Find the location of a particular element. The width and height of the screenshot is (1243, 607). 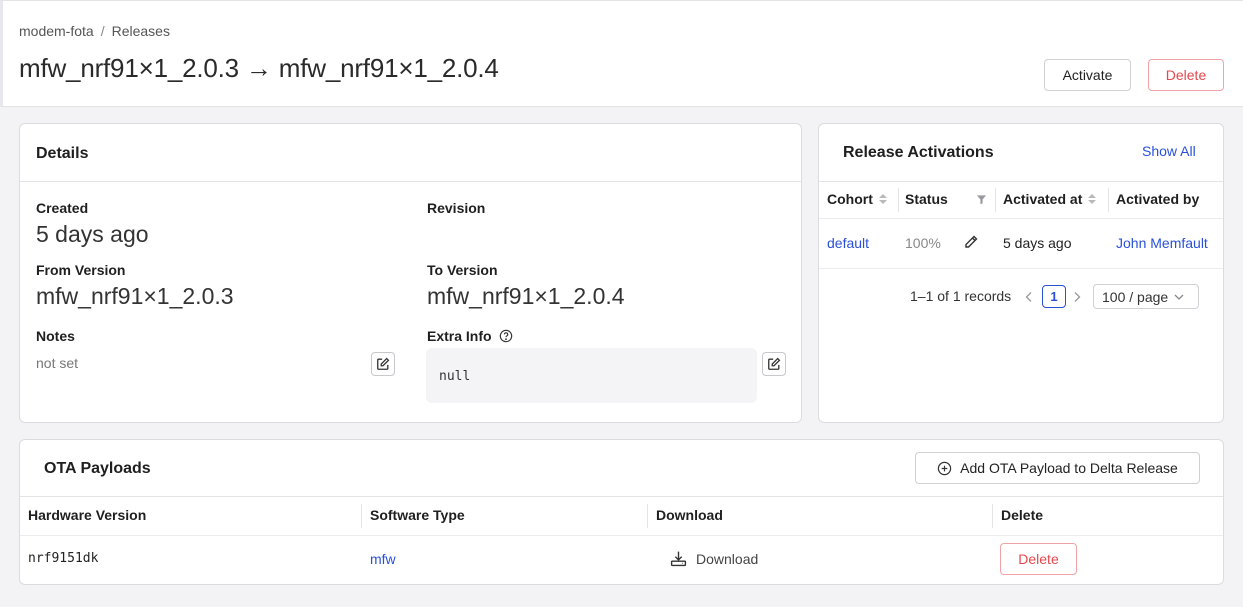

ota-payloads-title: OTA Payloads is located at coordinates (97, 468).